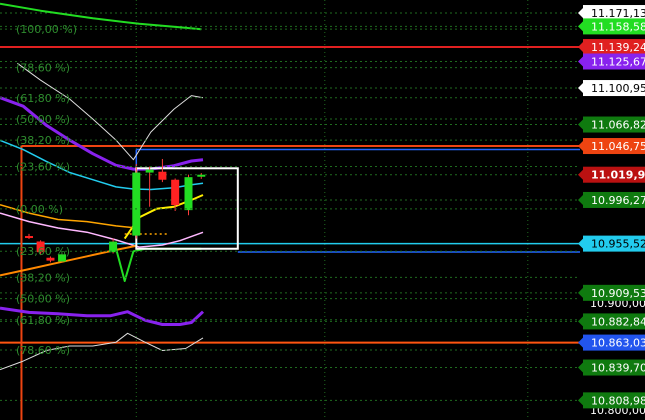  I want to click on price-label-text: 10.808,98, so click(618, 400).